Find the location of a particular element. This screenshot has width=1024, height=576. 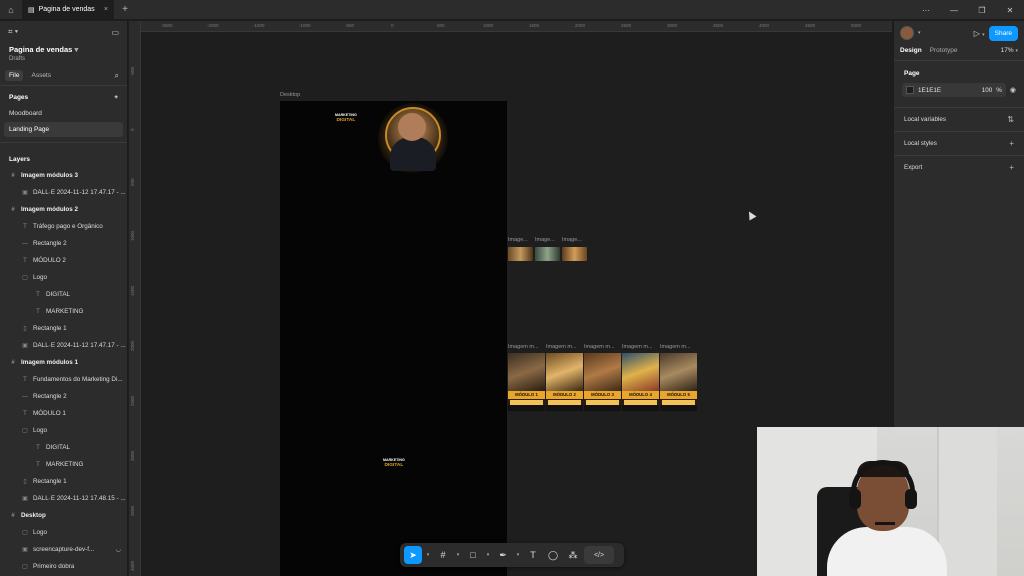

layer-row: # Imagem módulos 2 is located at coordinates (63, 209).